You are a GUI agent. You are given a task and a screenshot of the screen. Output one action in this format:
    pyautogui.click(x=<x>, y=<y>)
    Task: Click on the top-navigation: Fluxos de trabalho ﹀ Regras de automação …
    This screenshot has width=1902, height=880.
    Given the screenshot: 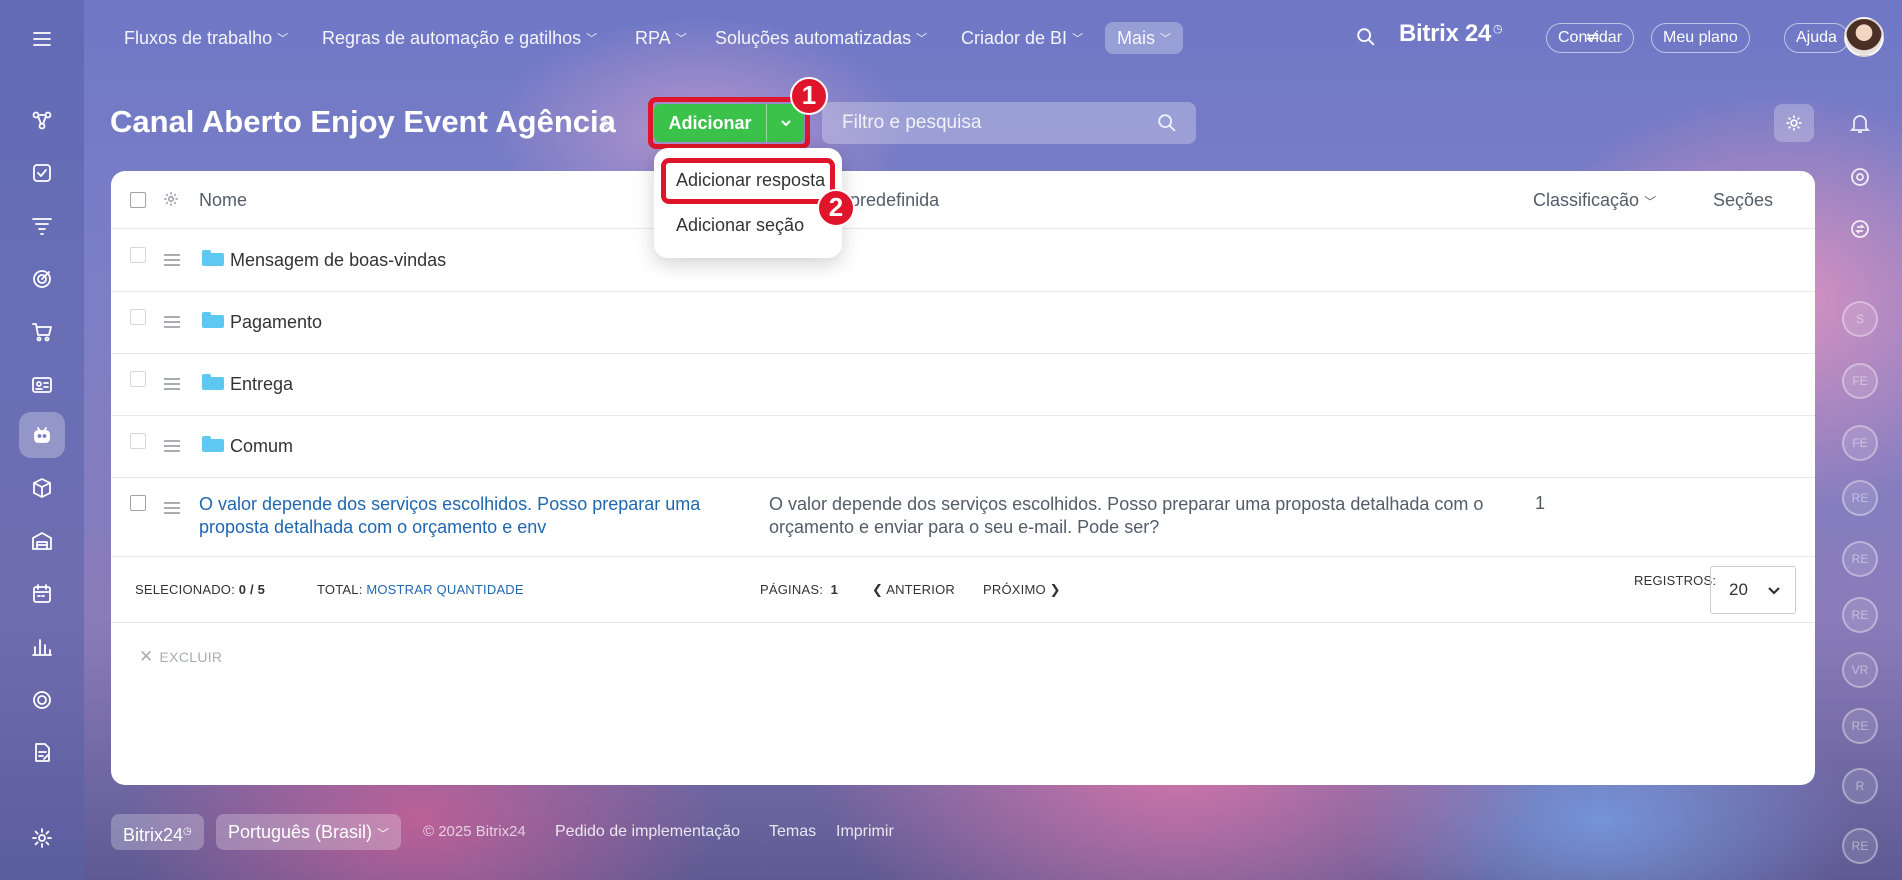 What is the action you would take?
    pyautogui.click(x=993, y=37)
    